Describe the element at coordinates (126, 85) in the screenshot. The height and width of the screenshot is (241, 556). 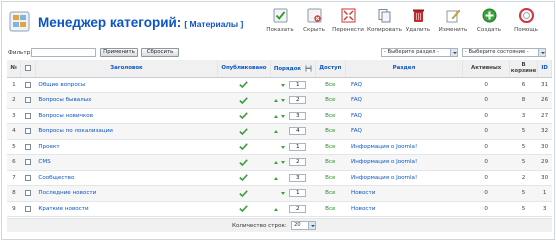
I see `category-title-link: Общие вопросы` at that location.